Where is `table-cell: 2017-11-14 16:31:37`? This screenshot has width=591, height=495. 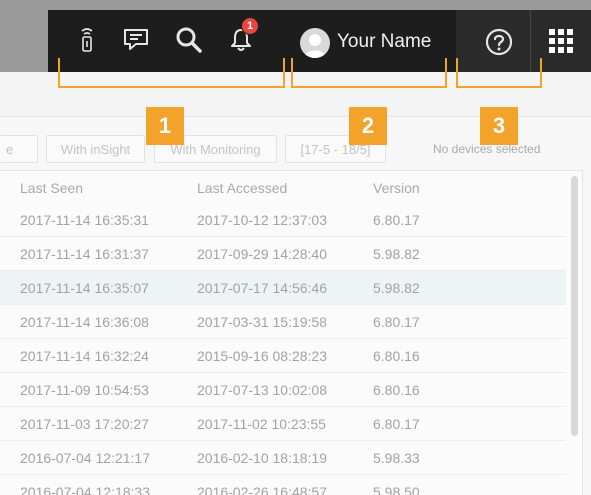
table-cell: 2017-11-14 16:31:37 is located at coordinates (84, 254).